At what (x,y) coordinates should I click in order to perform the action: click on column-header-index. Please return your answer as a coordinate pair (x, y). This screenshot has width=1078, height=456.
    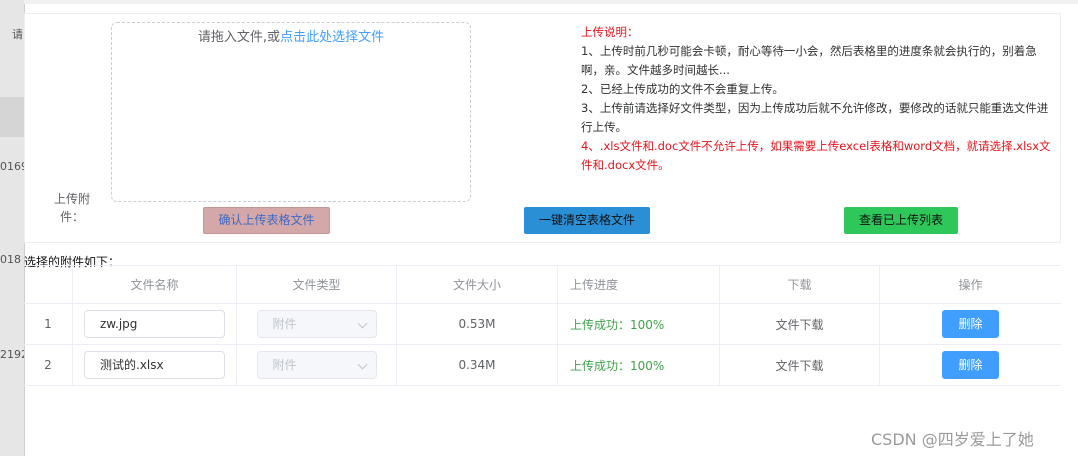
    Looking at the image, I should click on (48, 284).